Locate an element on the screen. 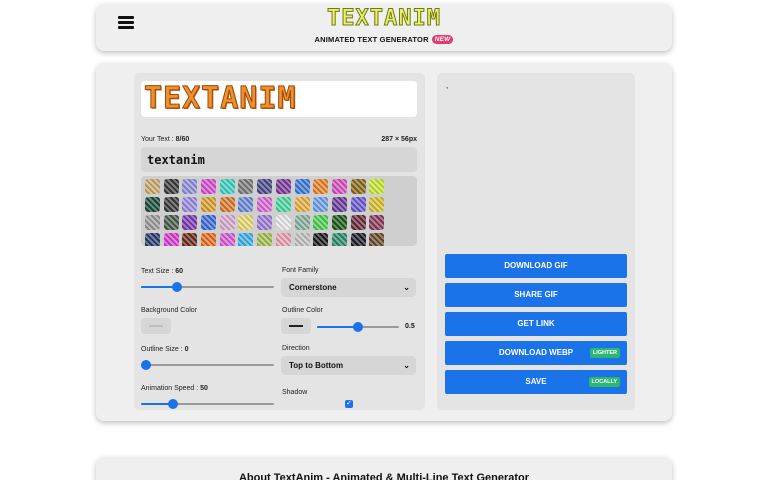 This screenshot has height=480, width=768. download-webp-button: DOWNLOAD WEBP LIGHTER is located at coordinates (536, 353).